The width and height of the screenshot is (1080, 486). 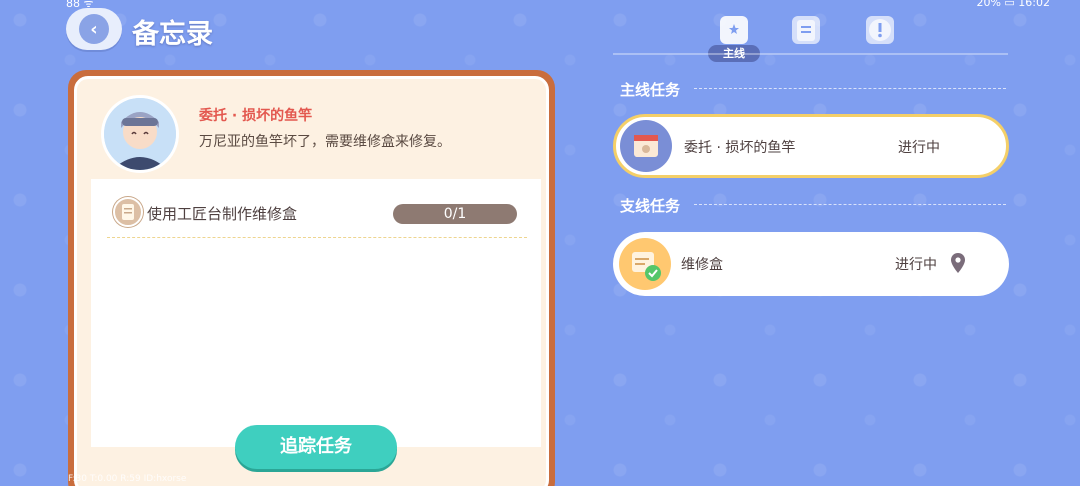 What do you see at coordinates (256, 116) in the screenshot?
I see `quest-title: 委托 · 损坏的鱼竿` at bounding box center [256, 116].